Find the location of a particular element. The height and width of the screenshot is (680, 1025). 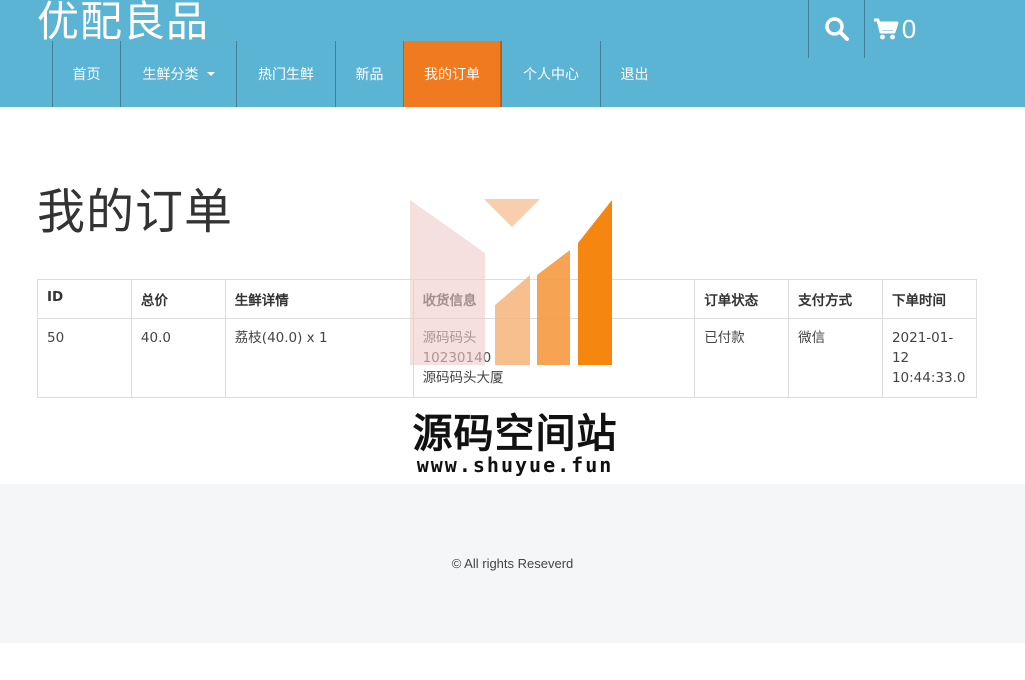

nav-logout: 退出 is located at coordinates (634, 74).